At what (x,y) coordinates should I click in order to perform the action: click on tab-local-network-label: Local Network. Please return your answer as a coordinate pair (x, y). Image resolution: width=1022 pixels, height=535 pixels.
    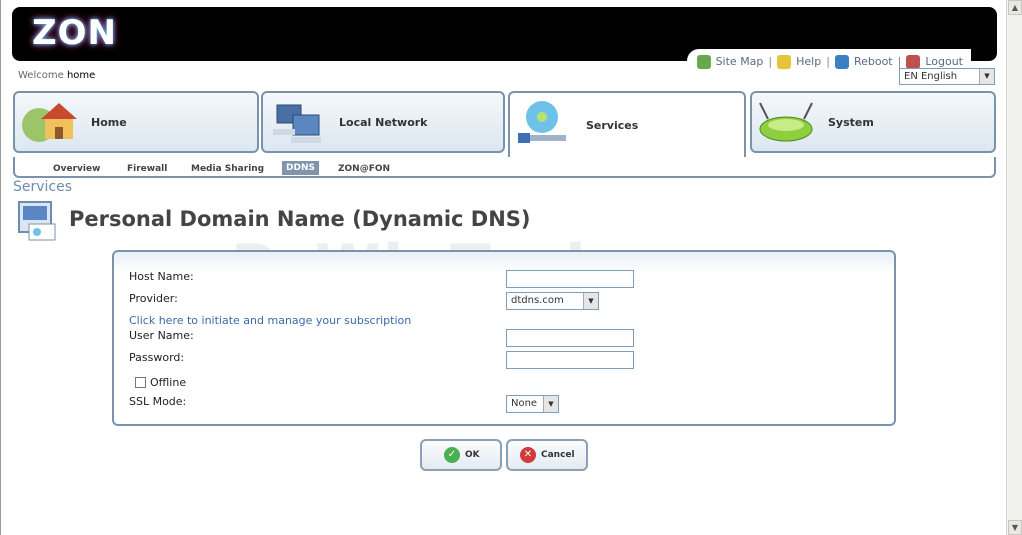
    Looking at the image, I should click on (383, 122).